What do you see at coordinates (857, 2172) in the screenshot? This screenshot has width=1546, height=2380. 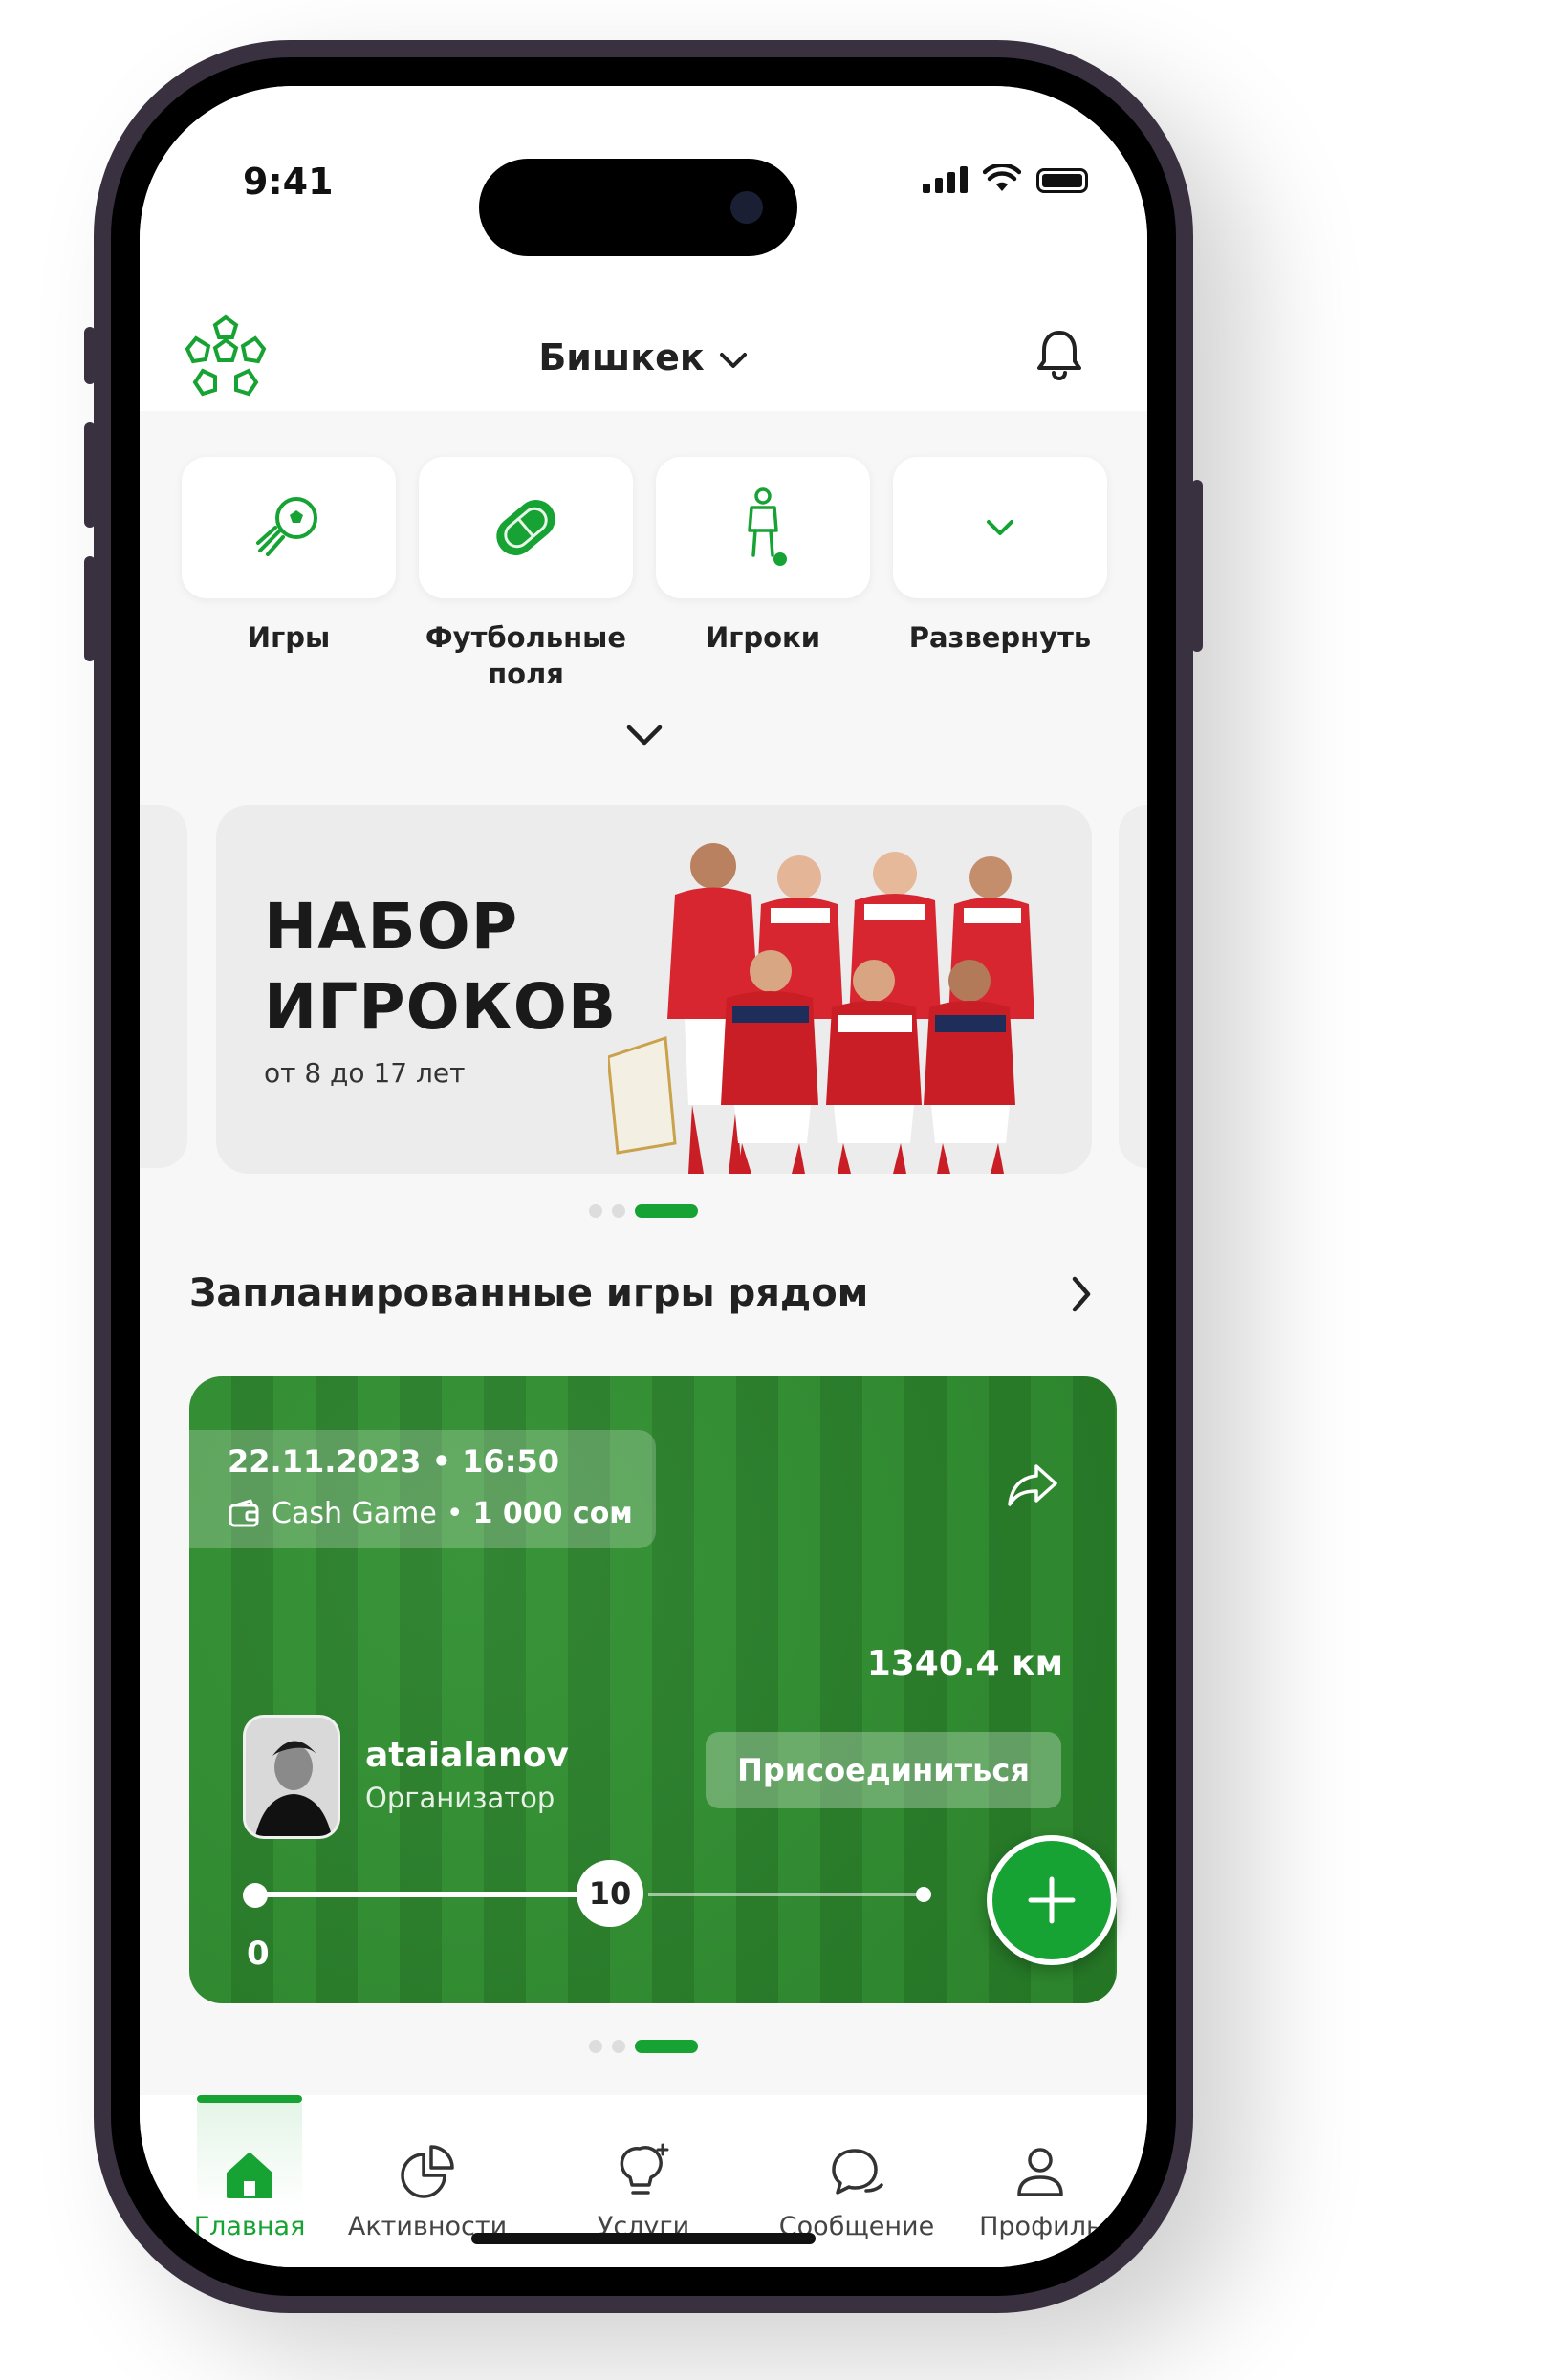 I see `chat-icon` at bounding box center [857, 2172].